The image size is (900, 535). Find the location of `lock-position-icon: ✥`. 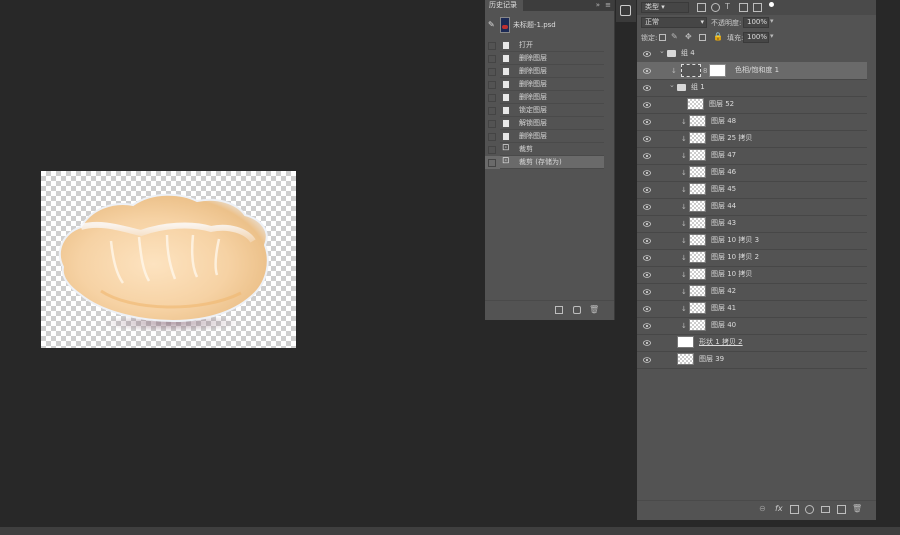

lock-position-icon: ✥ is located at coordinates (688, 36).